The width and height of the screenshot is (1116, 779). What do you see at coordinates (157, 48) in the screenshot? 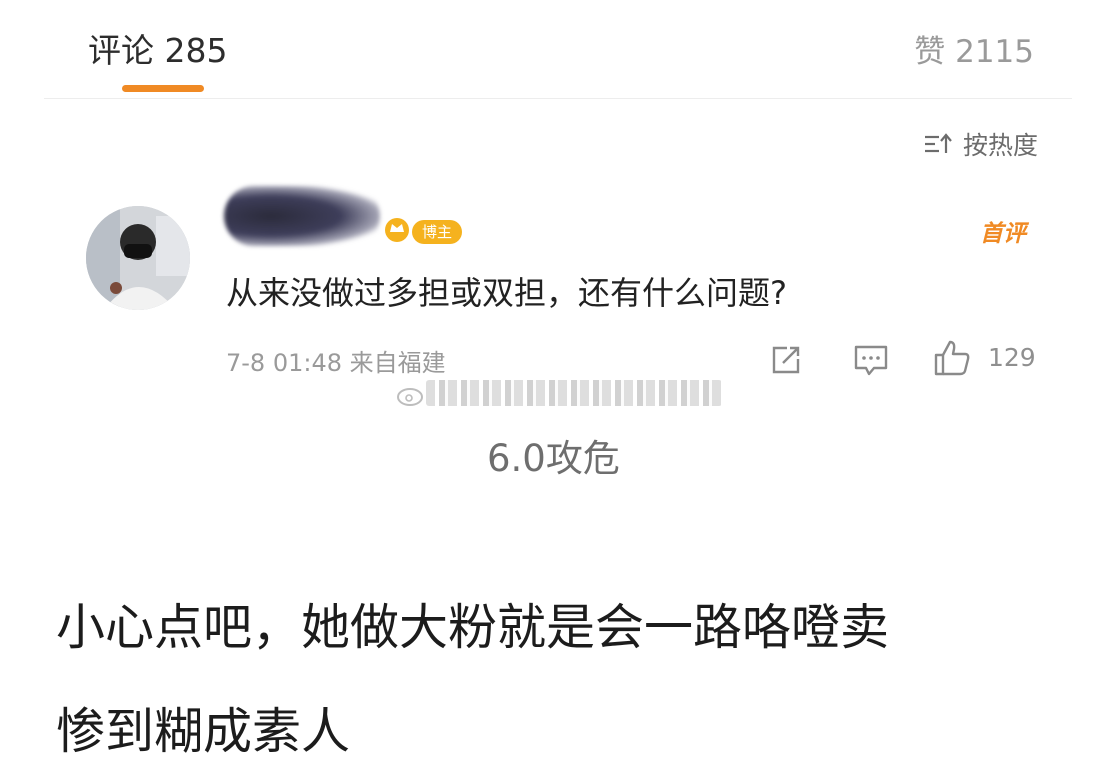
I see `tab-comments: 评论 285` at bounding box center [157, 48].